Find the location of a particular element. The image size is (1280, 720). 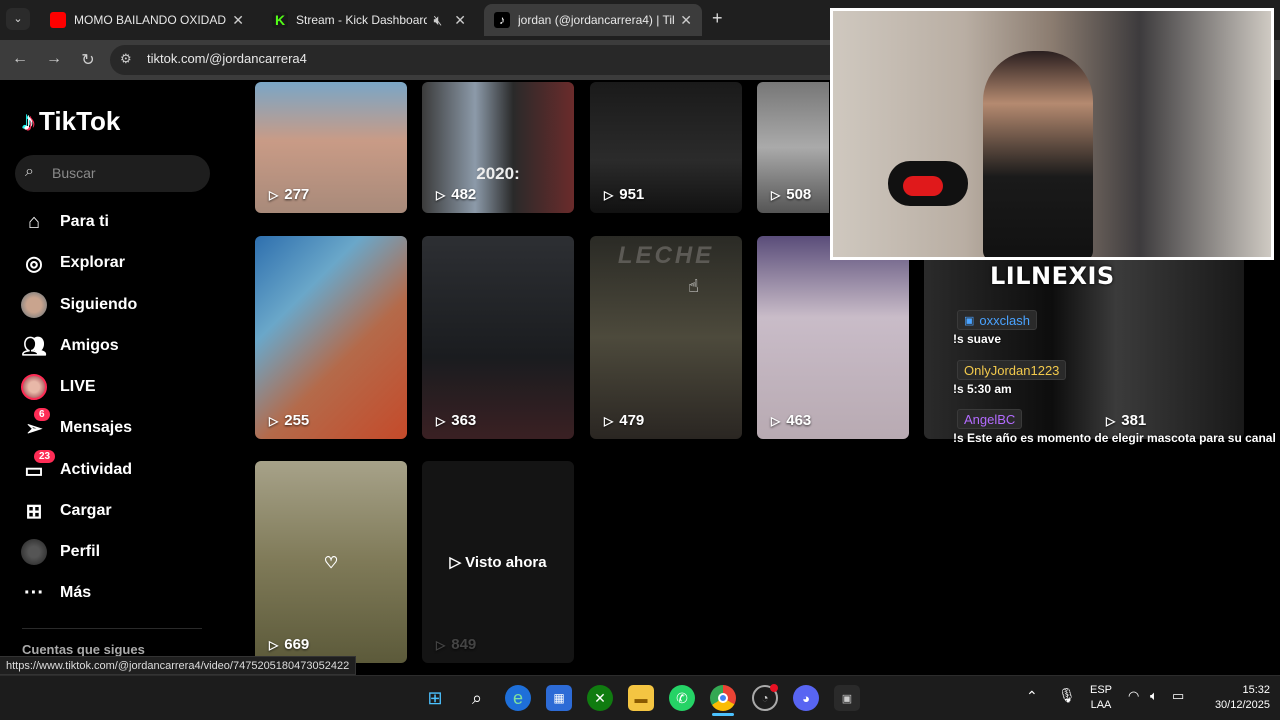

xbox-icon: ✕ is located at coordinates (600, 698).